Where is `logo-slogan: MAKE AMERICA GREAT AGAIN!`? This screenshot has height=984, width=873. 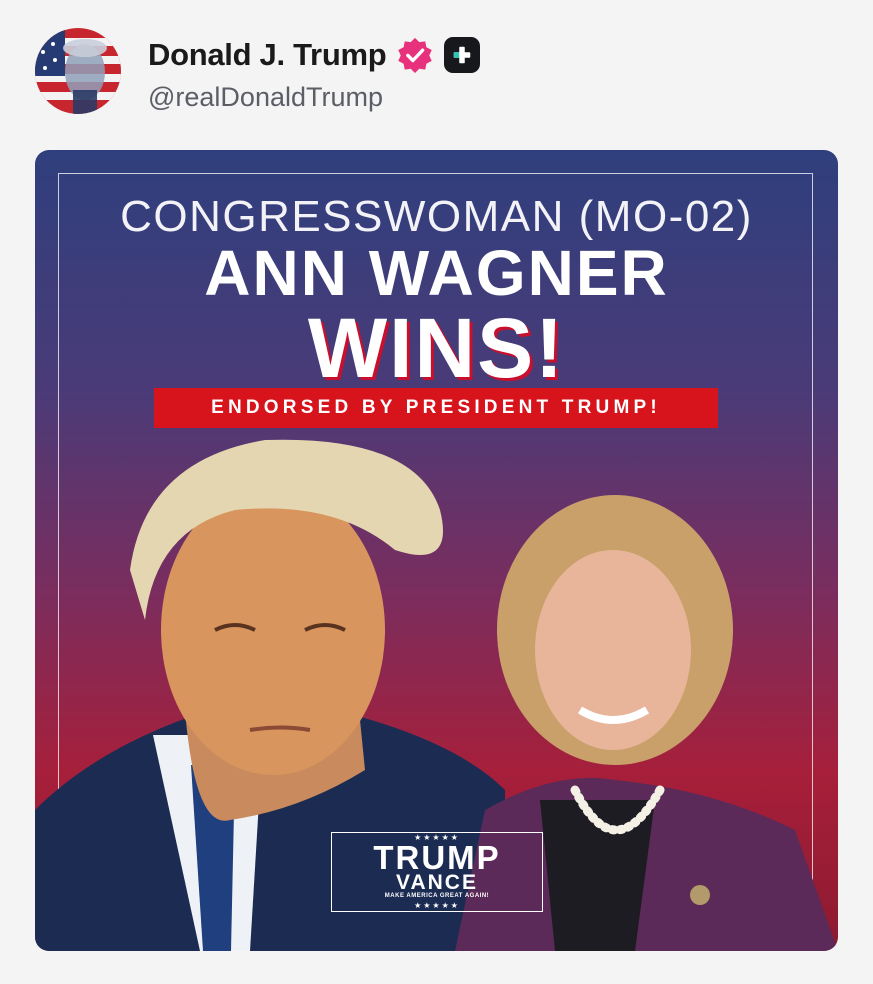 logo-slogan: MAKE AMERICA GREAT AGAIN! is located at coordinates (437, 896).